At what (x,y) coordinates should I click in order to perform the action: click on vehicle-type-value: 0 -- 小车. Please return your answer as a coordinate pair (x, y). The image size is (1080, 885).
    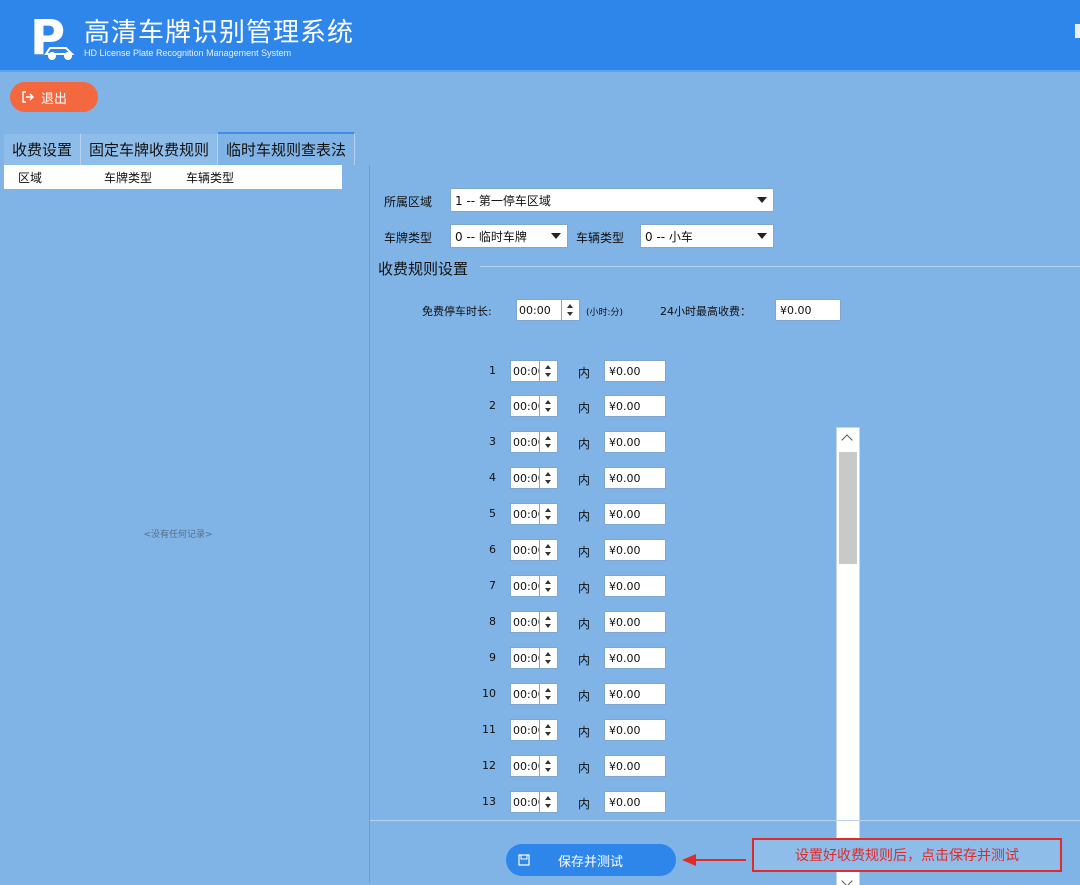
    Looking at the image, I should click on (669, 236).